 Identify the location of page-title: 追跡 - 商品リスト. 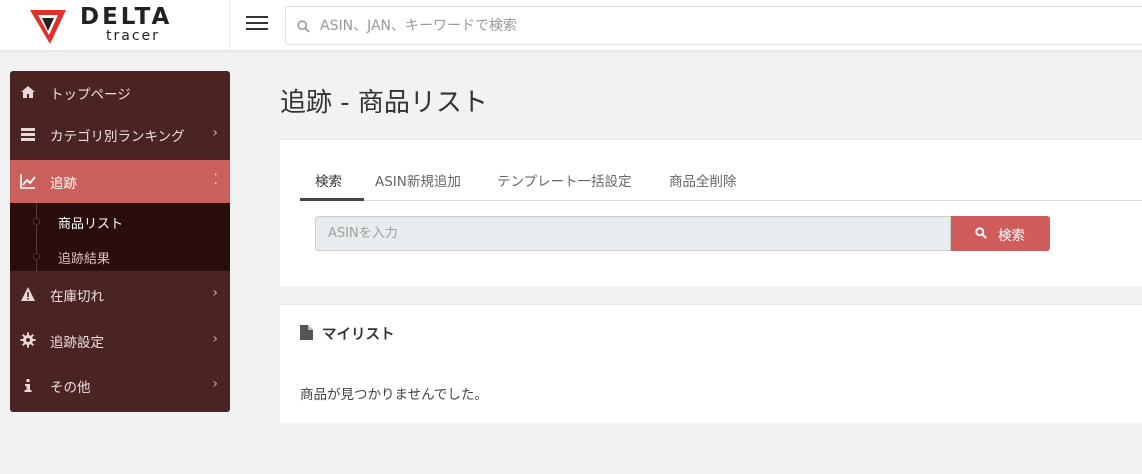
(384, 103).